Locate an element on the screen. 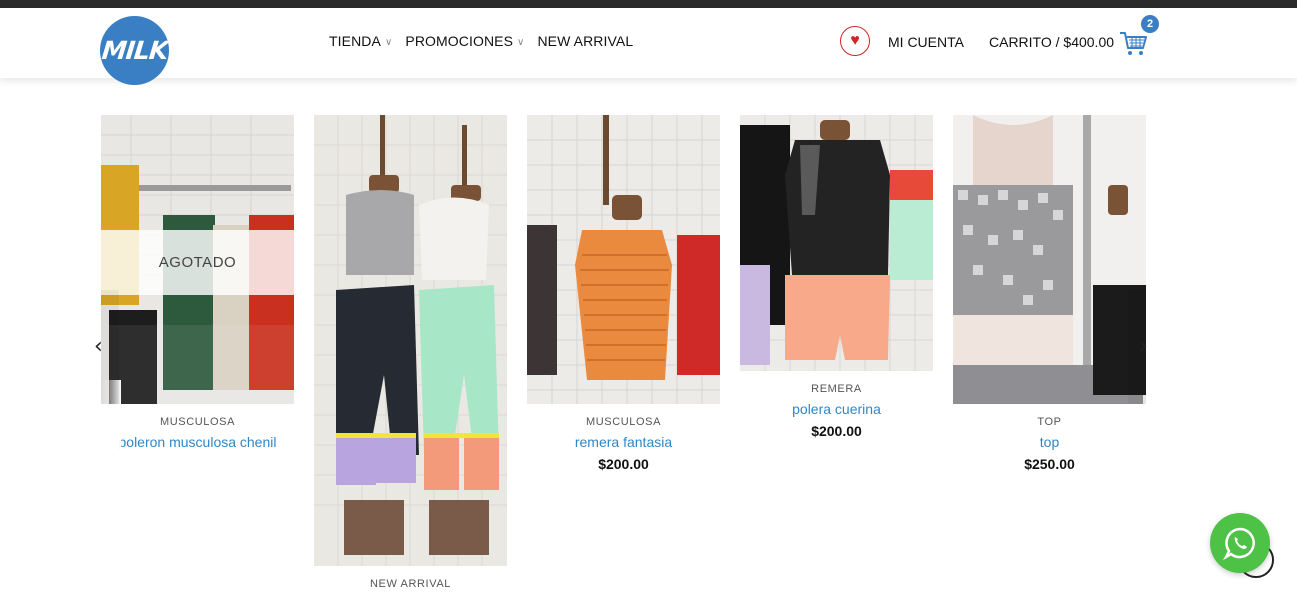 Image resolution: width=1297 pixels, height=594 pixels. nav-item-label: NEW ARRIVAL is located at coordinates (585, 41).